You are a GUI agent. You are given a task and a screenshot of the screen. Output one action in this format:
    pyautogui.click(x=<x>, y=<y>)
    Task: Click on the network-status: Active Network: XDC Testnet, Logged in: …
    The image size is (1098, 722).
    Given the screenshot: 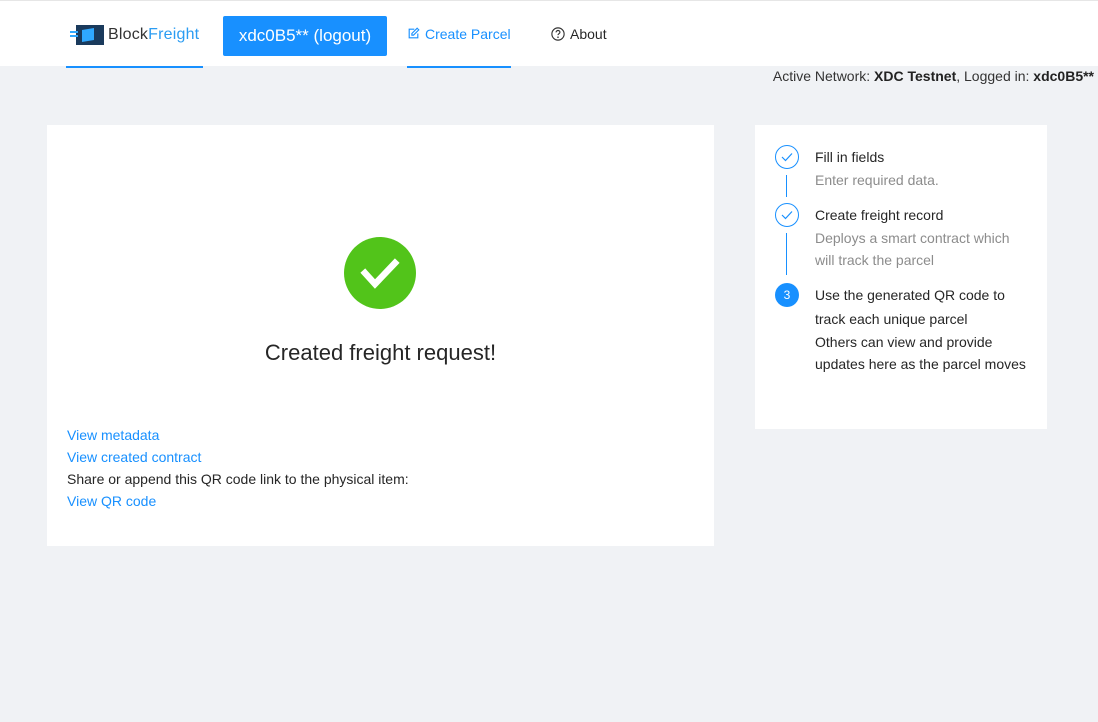 What is the action you would take?
    pyautogui.click(x=933, y=76)
    